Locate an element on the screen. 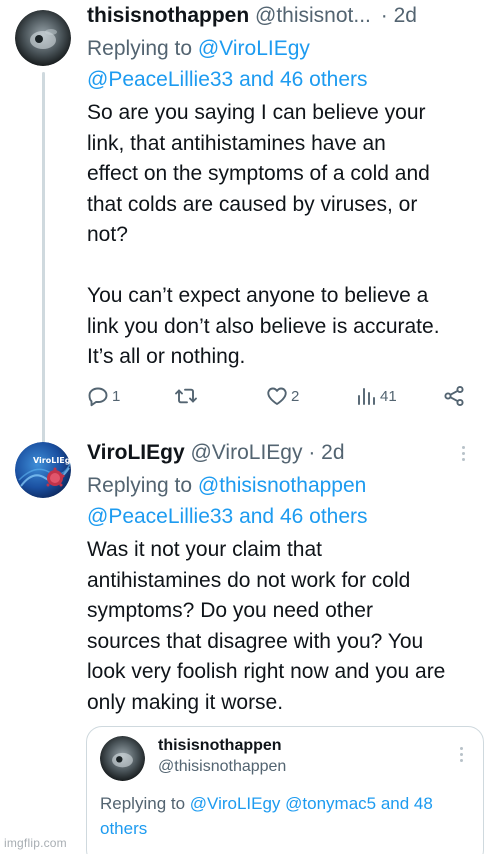  share-nodes-icon is located at coordinates (454, 396).